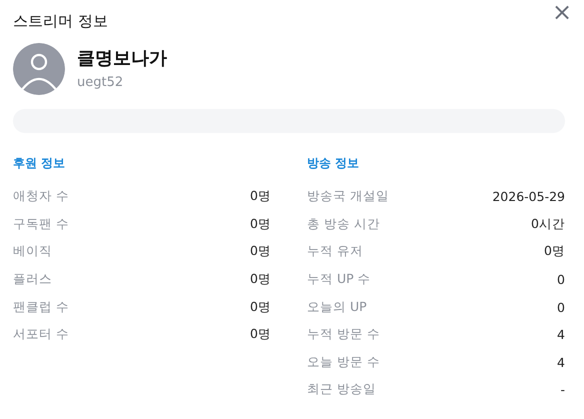 Image resolution: width=584 pixels, height=419 pixels. Describe the element at coordinates (41, 335) in the screenshot. I see `stat-label: 서포터 수` at that location.